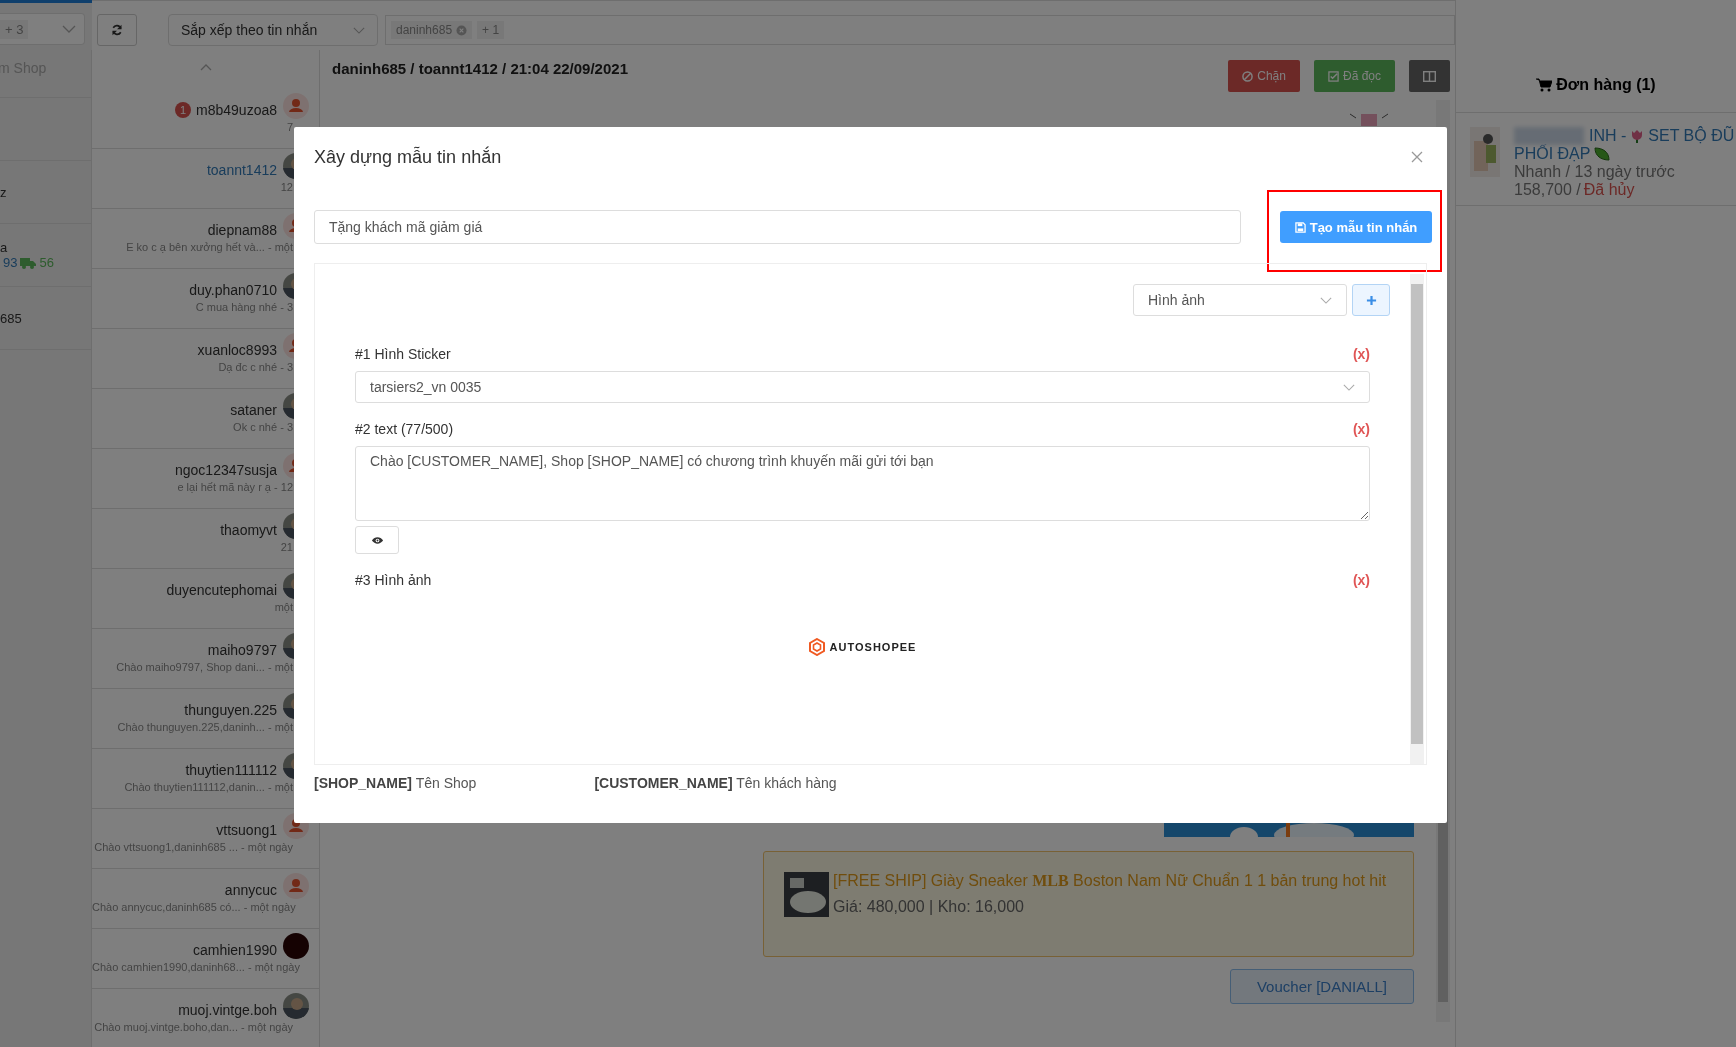 The width and height of the screenshot is (1736, 1047). Describe the element at coordinates (1248, 76) in the screenshot. I see `ban-icon` at that location.